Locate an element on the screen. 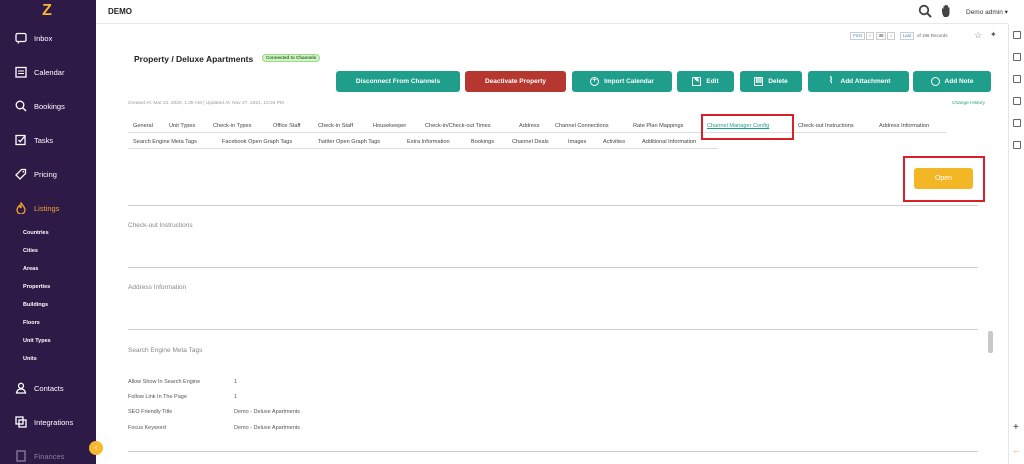 The height and width of the screenshot is (464, 1024). breadcrumb: Property / Deluxe Apartments is located at coordinates (194, 59).